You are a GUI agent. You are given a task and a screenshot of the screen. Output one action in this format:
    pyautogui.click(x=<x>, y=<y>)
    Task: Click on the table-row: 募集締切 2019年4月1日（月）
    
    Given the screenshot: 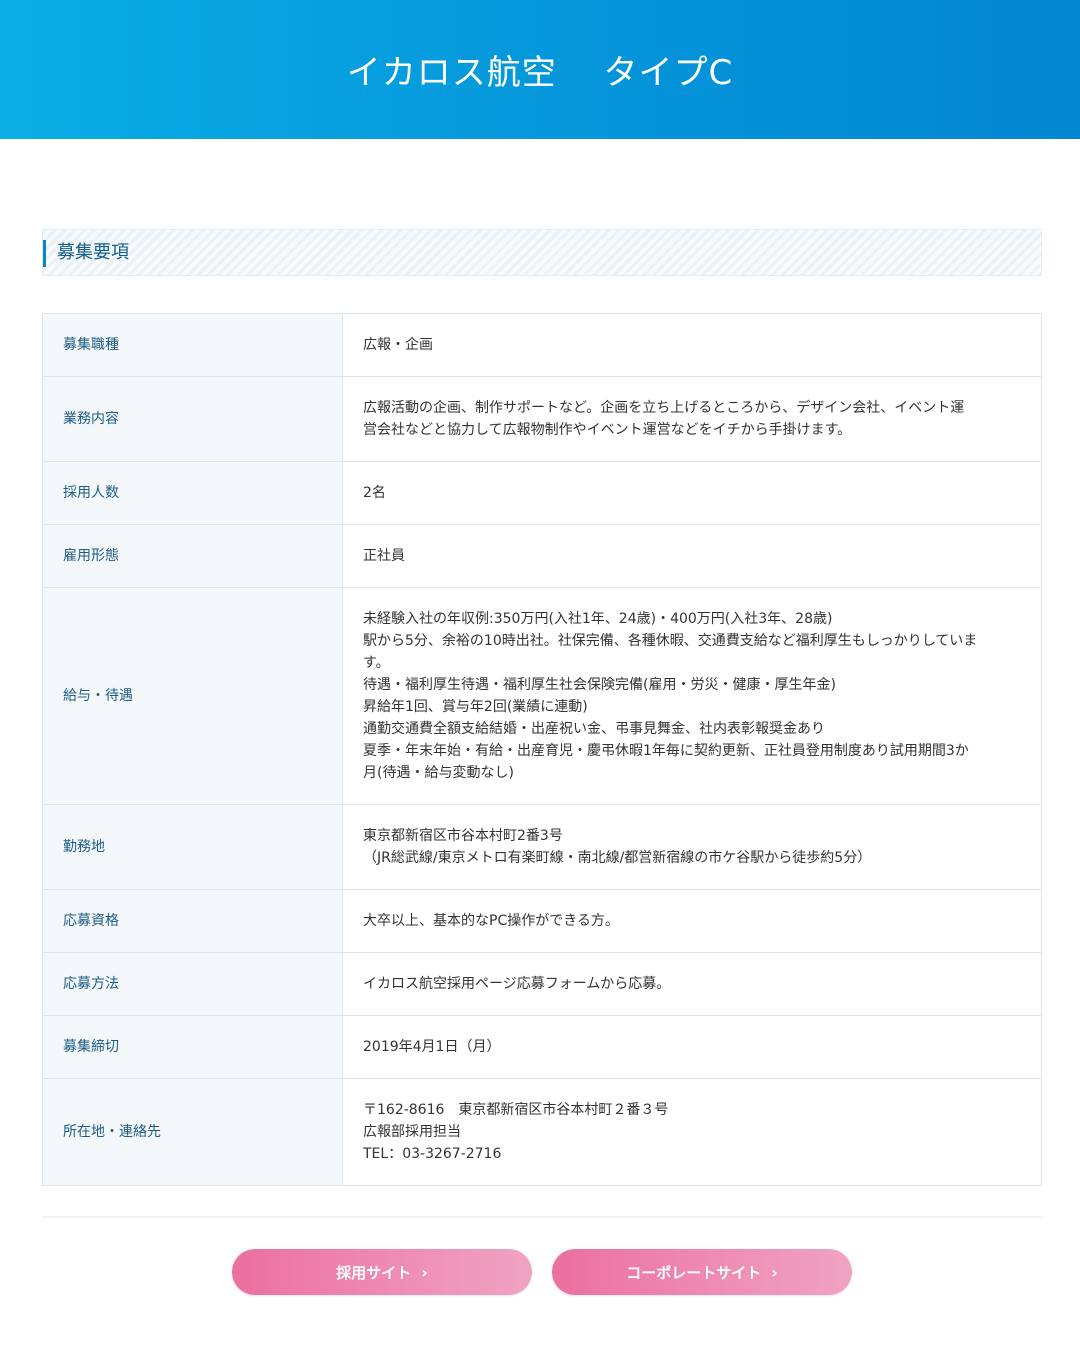 What is the action you would take?
    pyautogui.click(x=542, y=1047)
    